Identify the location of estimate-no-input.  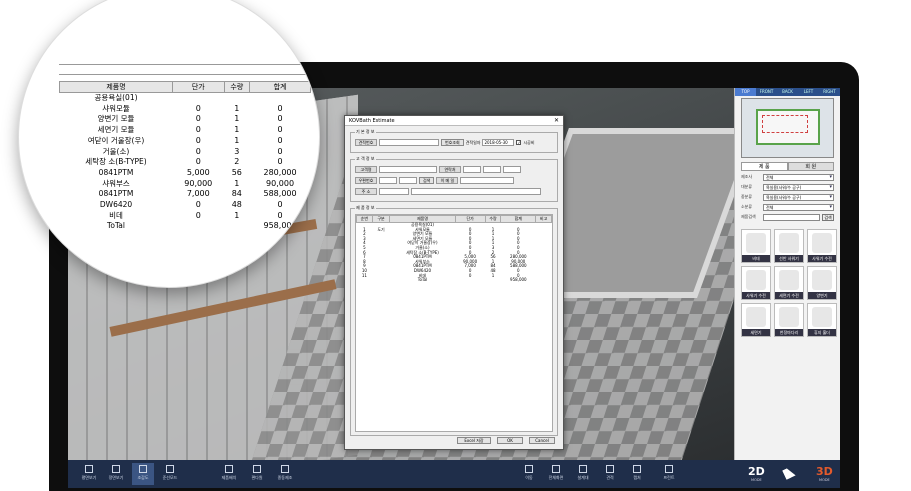
(409, 142).